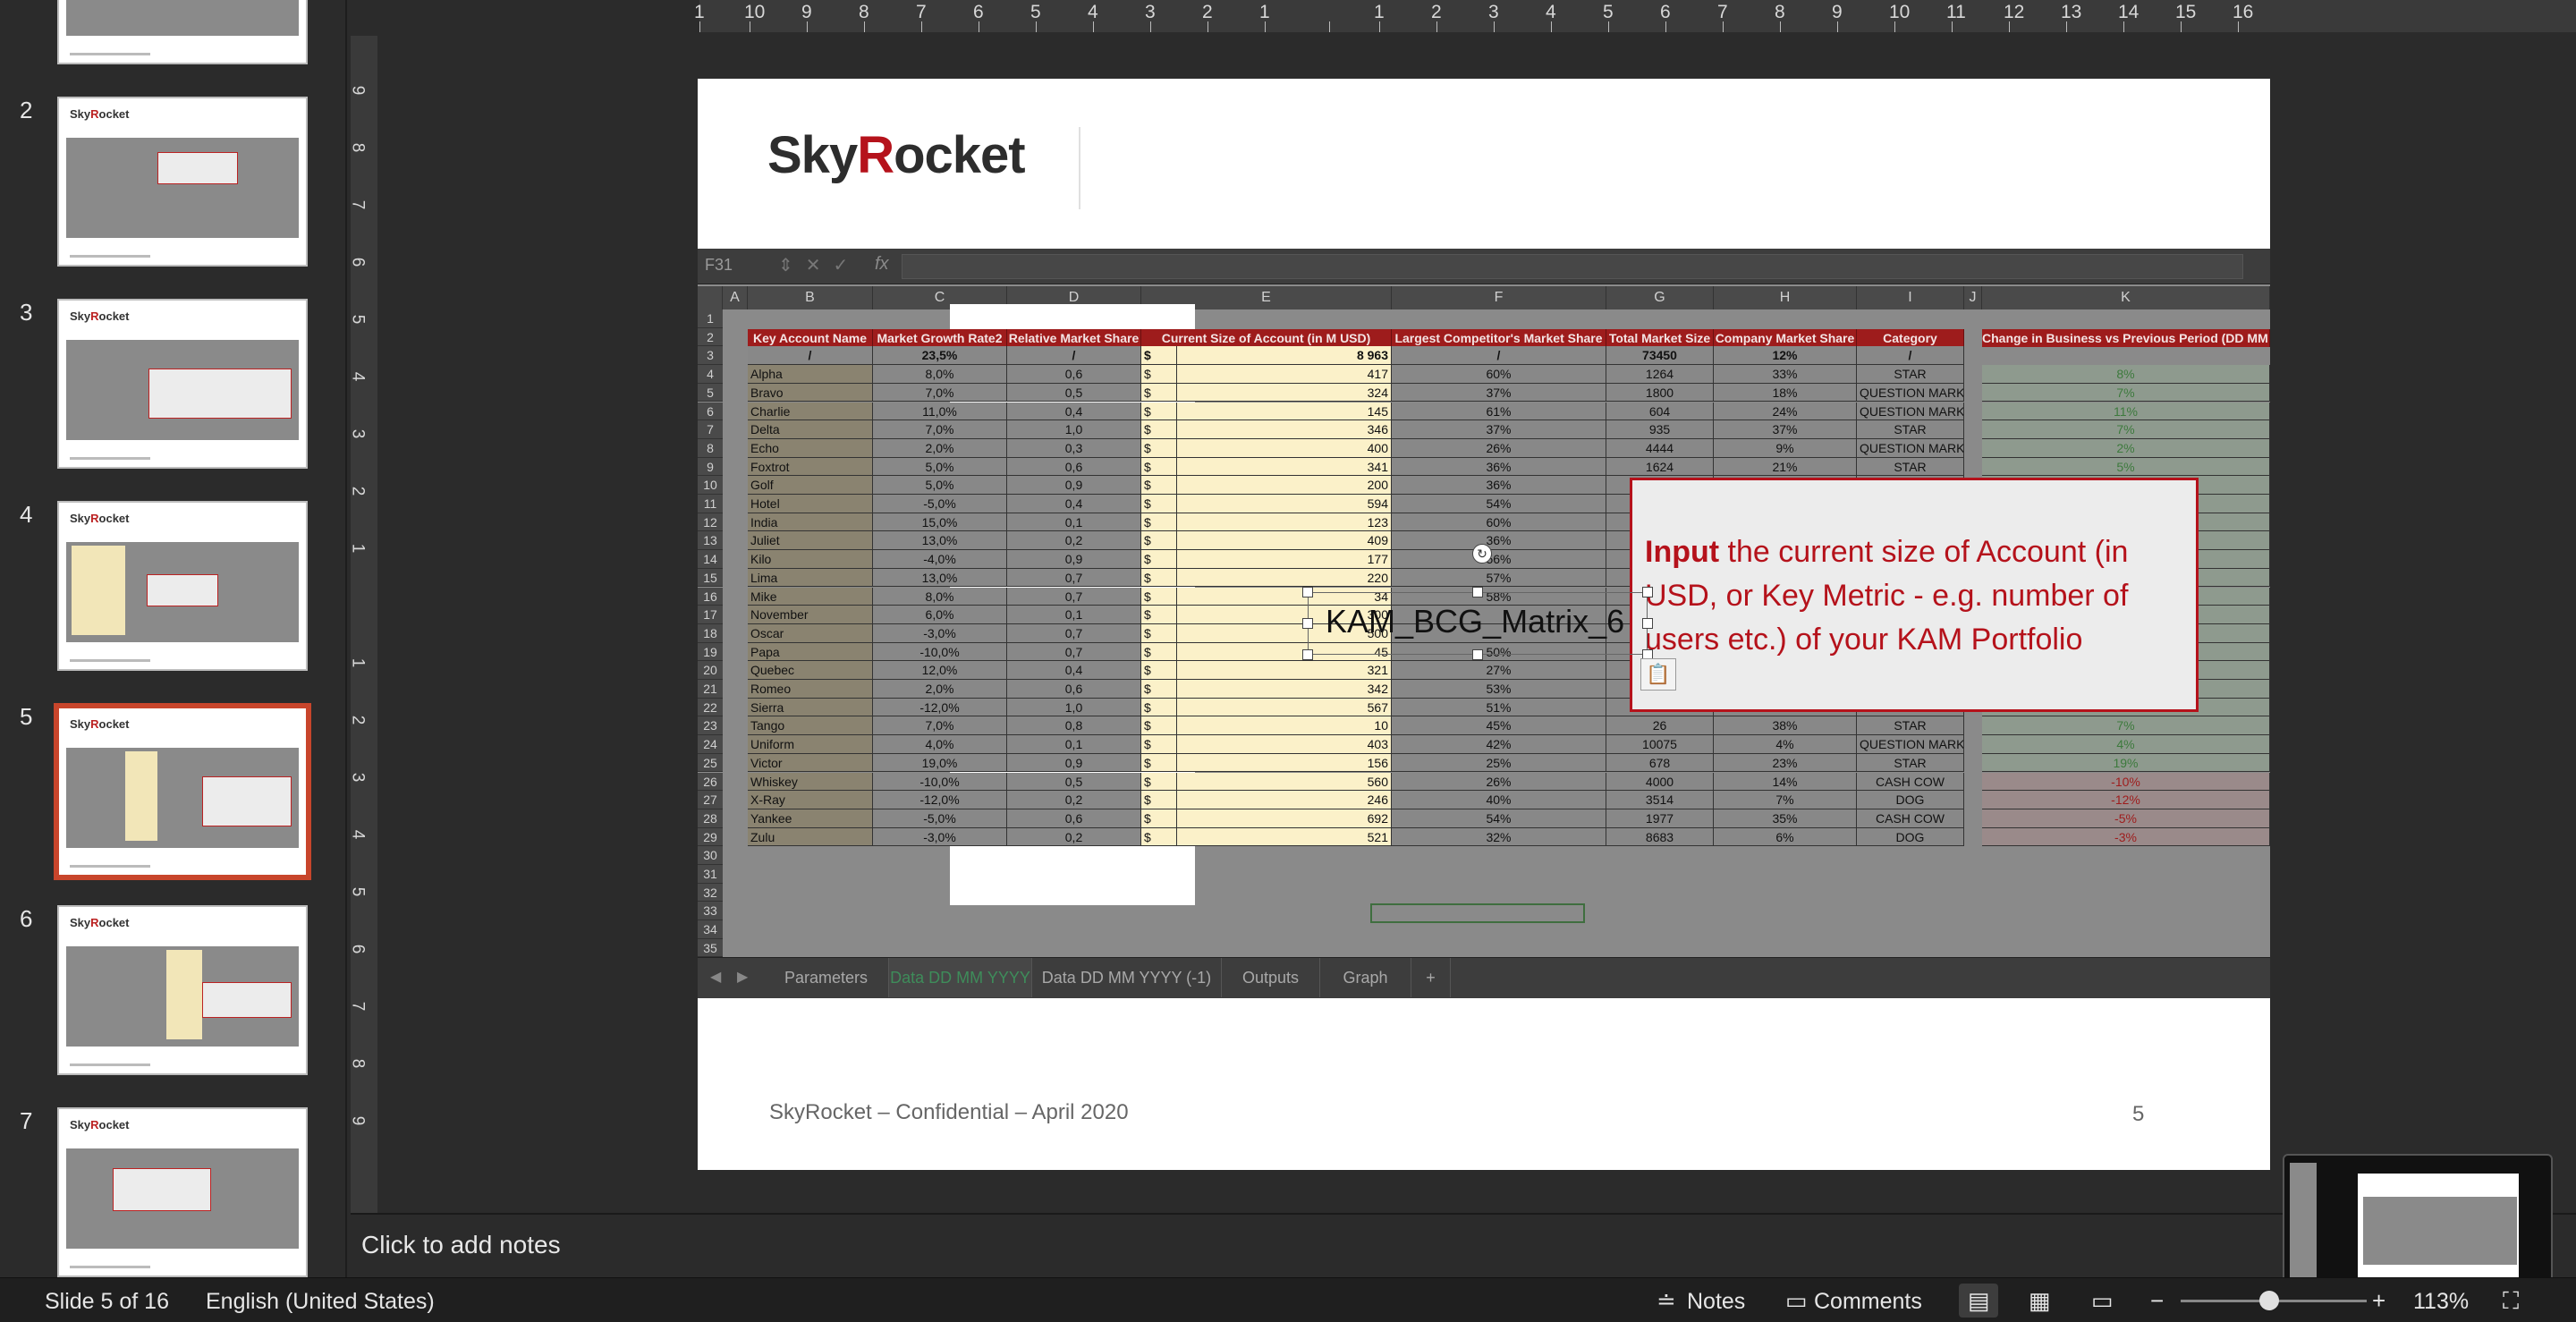 The width and height of the screenshot is (2576, 1322). Describe the element at coordinates (710, 448) in the screenshot. I see `row-header: 8` at that location.